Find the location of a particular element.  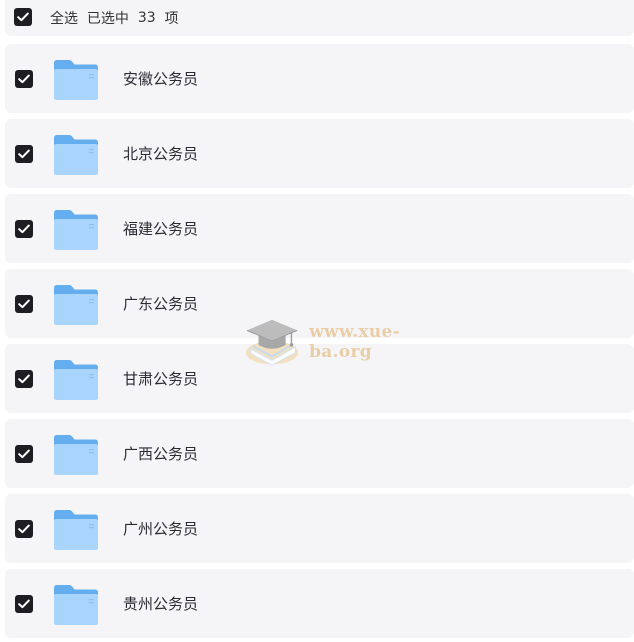

folder-row: 广西公务员 is located at coordinates (319, 453).